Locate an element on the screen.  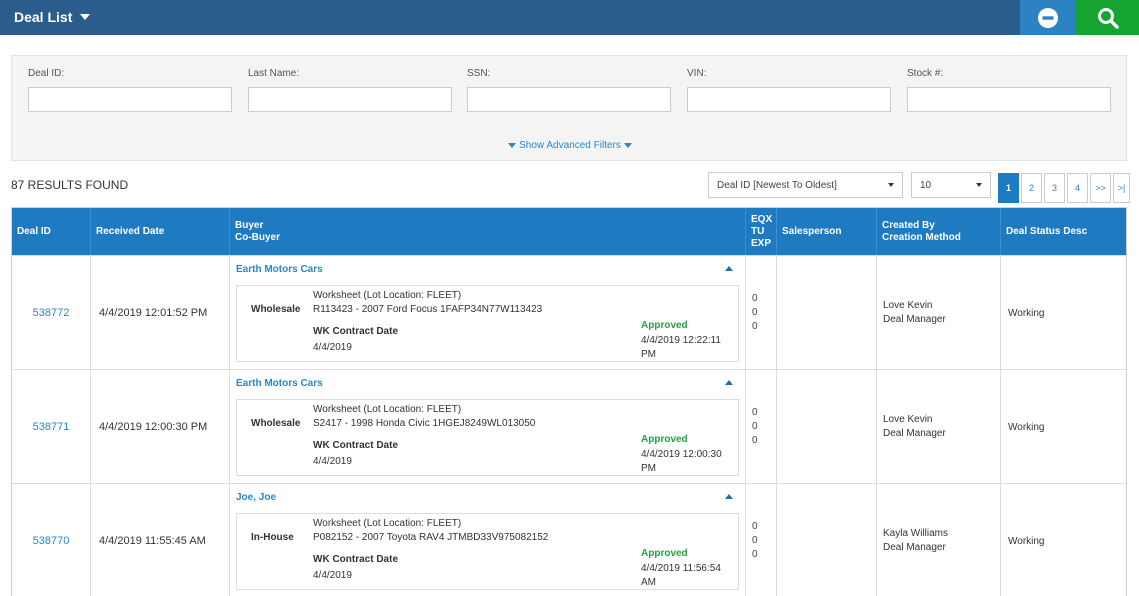
column-credit: EQX TU EXP is located at coordinates (761, 231).